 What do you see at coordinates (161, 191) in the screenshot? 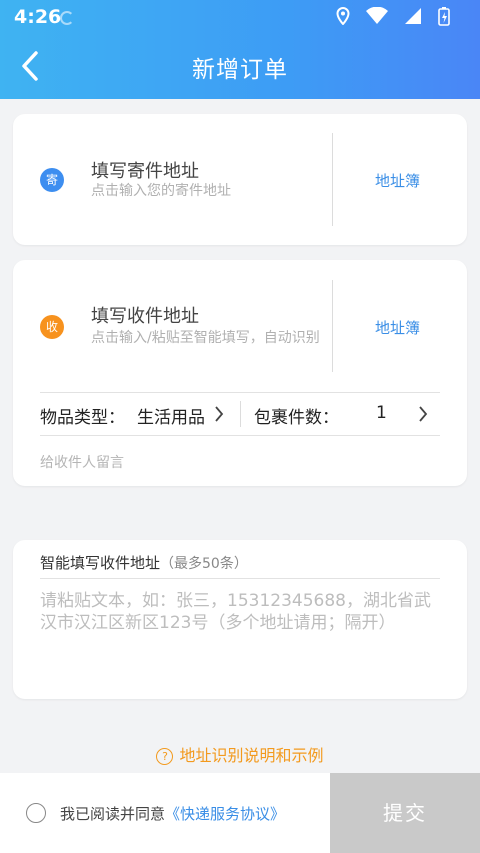
I see `sender-hint: 点击输入您的寄件地址` at bounding box center [161, 191].